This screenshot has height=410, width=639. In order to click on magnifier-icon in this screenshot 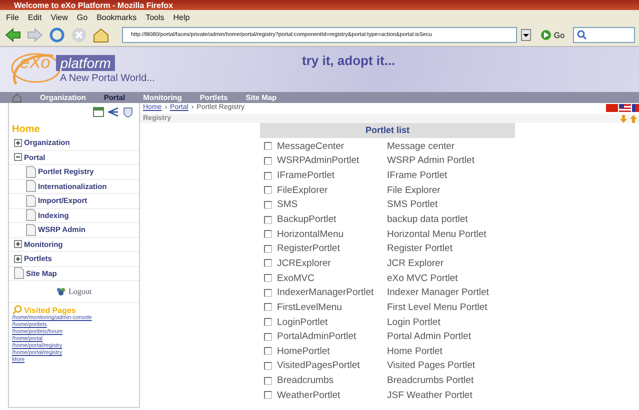, I will do `click(17, 310)`.